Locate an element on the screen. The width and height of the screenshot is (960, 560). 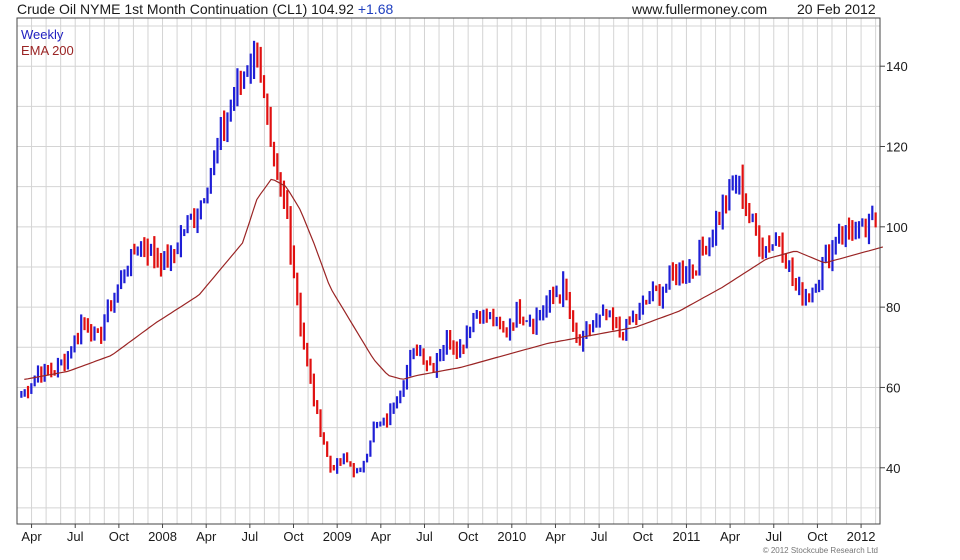
chart-legend: Weekly EMA 200 is located at coordinates (47, 43).